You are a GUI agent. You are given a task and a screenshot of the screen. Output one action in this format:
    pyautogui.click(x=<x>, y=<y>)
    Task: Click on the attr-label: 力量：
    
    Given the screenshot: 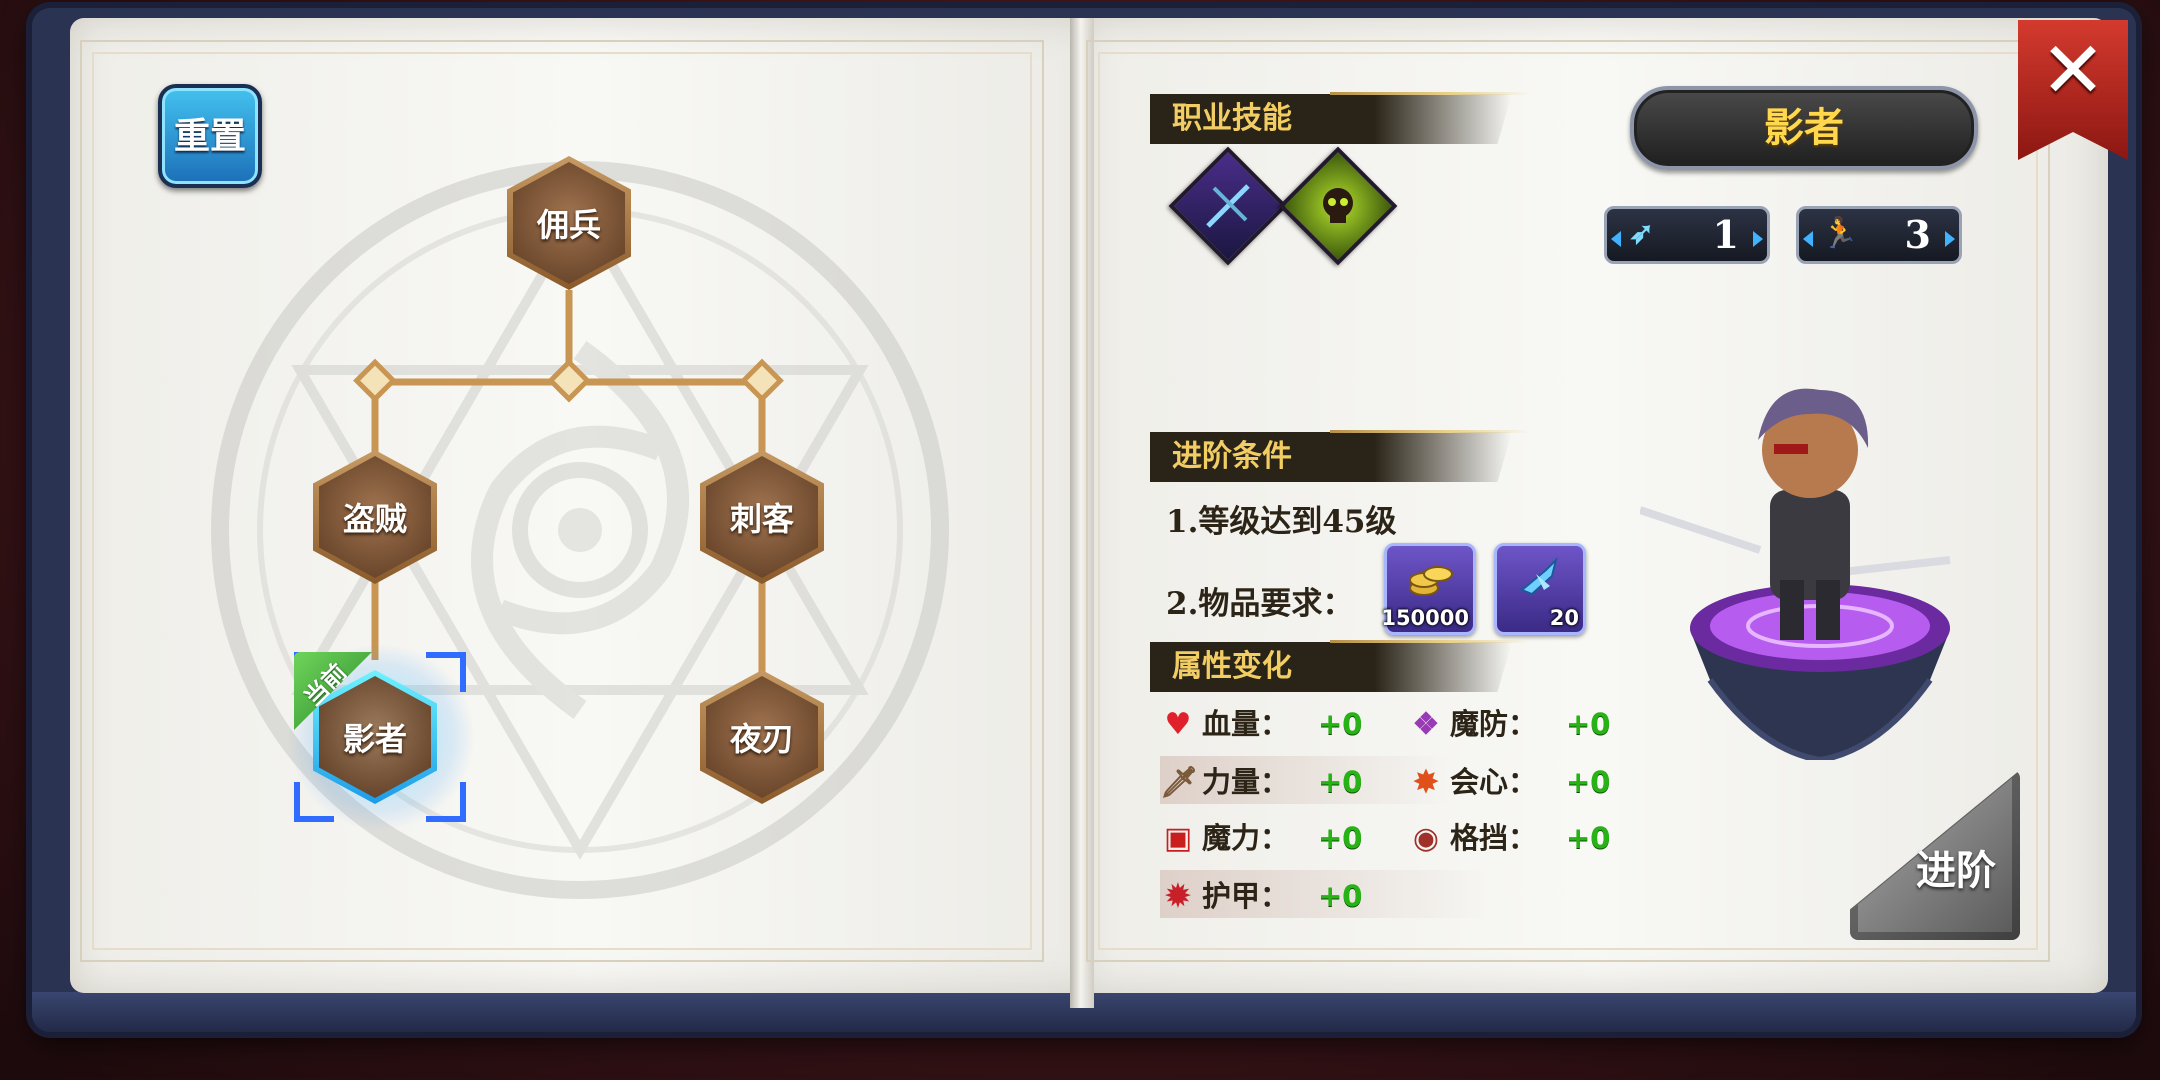 What is the action you would take?
    pyautogui.click(x=1246, y=782)
    